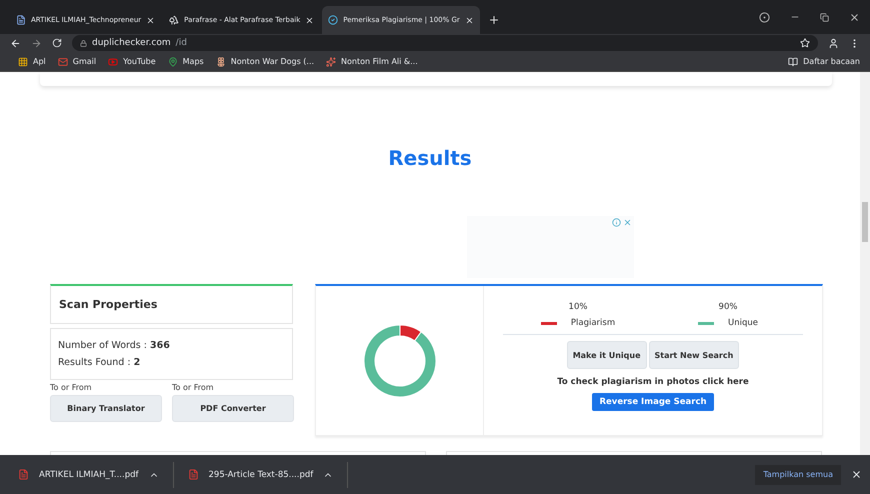  What do you see at coordinates (106, 408) in the screenshot?
I see `tool-button: Binary Translator` at bounding box center [106, 408].